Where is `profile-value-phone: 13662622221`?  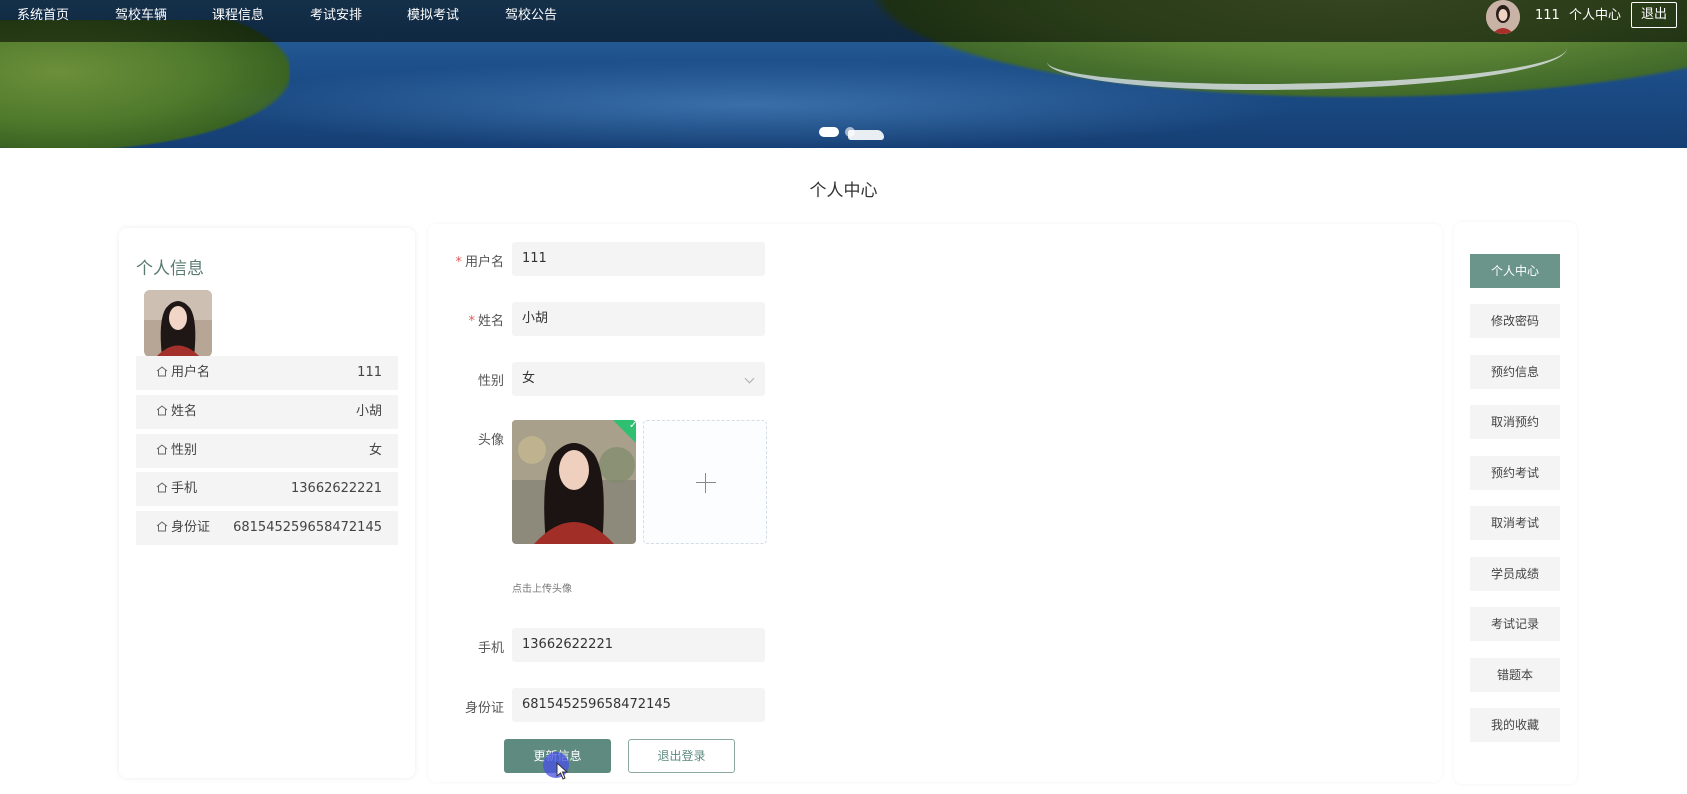 profile-value-phone: 13662622221 is located at coordinates (336, 488).